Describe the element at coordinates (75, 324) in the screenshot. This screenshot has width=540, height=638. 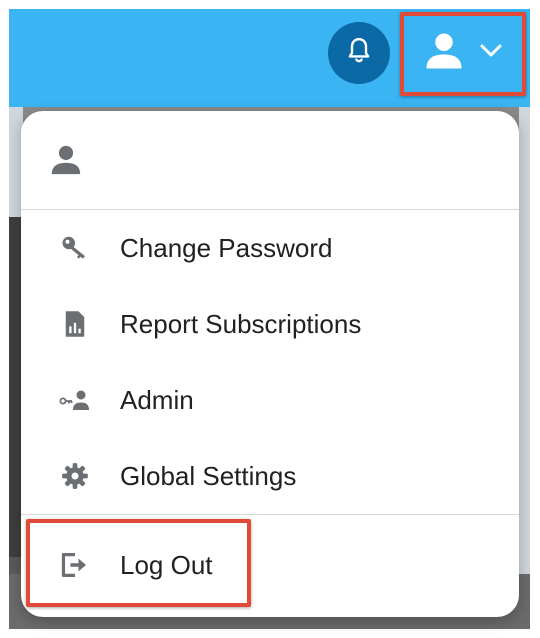
I see `report-icon` at that location.